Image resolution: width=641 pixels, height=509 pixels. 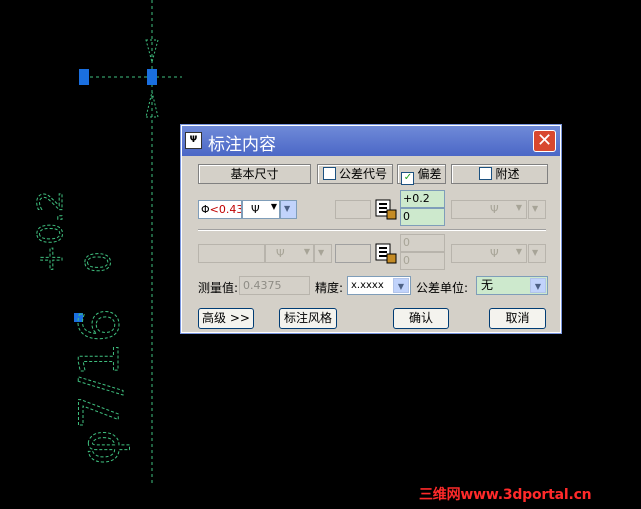 What do you see at coordinates (289, 253) in the screenshot?
I see `symbol-combo-2: Ψ ▼` at bounding box center [289, 253].